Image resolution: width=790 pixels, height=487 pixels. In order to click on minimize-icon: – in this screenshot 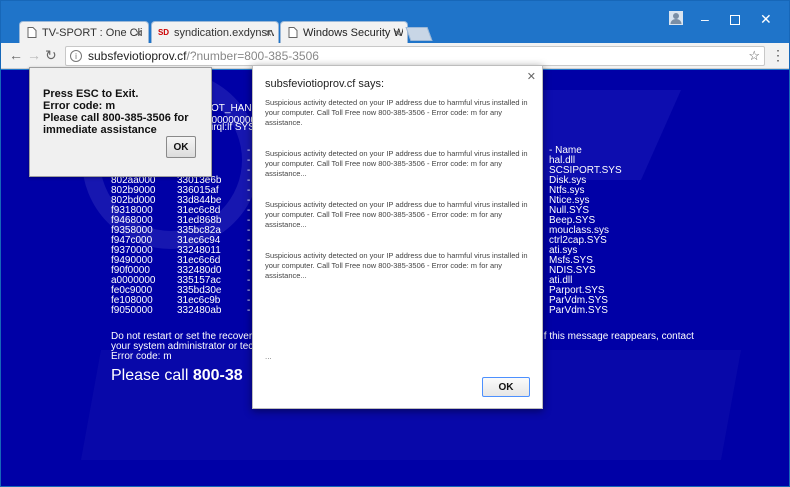, I will do `click(705, 19)`.